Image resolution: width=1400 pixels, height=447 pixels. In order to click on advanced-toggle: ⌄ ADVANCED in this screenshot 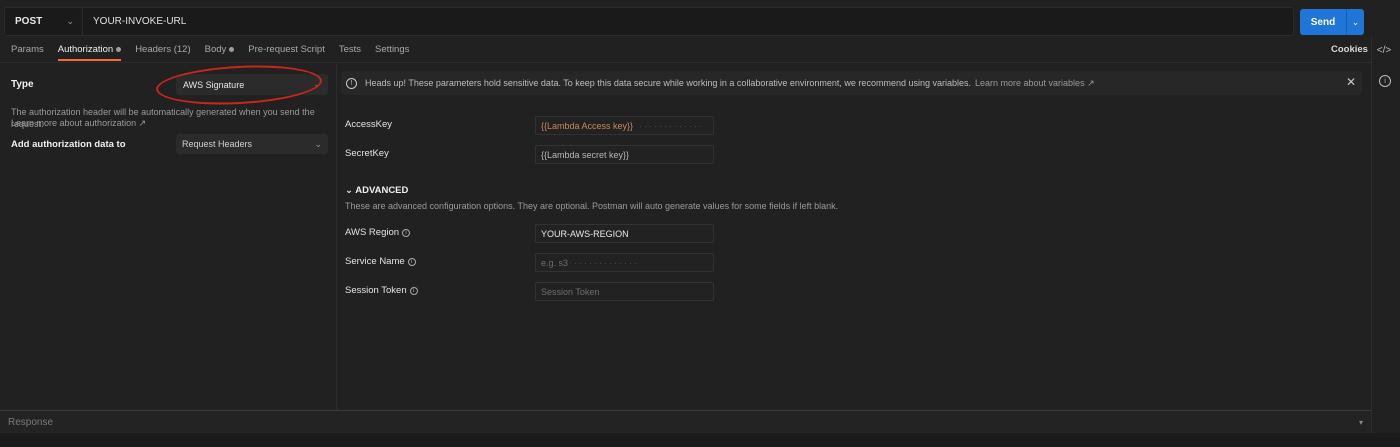, I will do `click(376, 190)`.